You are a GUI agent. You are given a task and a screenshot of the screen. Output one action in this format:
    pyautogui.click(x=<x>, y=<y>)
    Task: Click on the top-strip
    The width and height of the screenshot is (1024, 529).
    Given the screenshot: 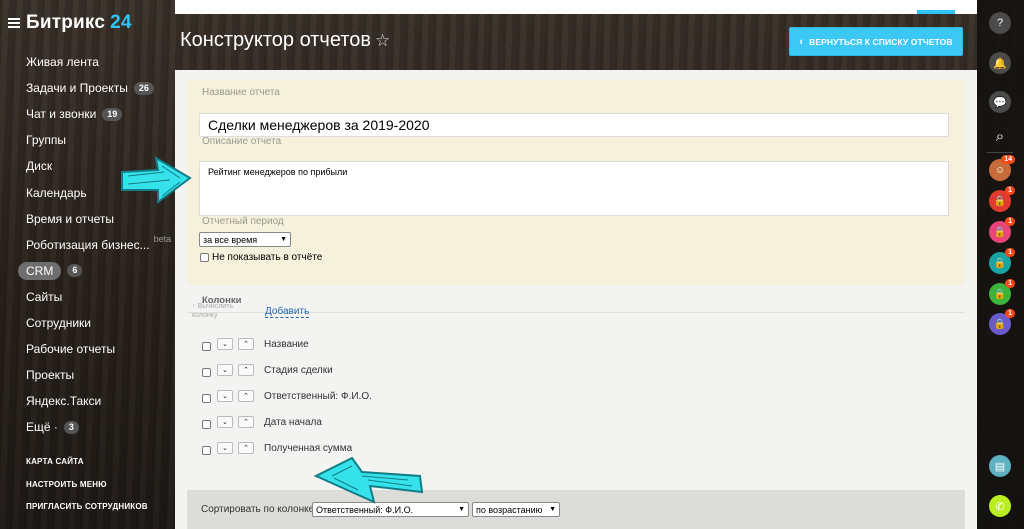 What is the action you would take?
    pyautogui.click(x=576, y=7)
    